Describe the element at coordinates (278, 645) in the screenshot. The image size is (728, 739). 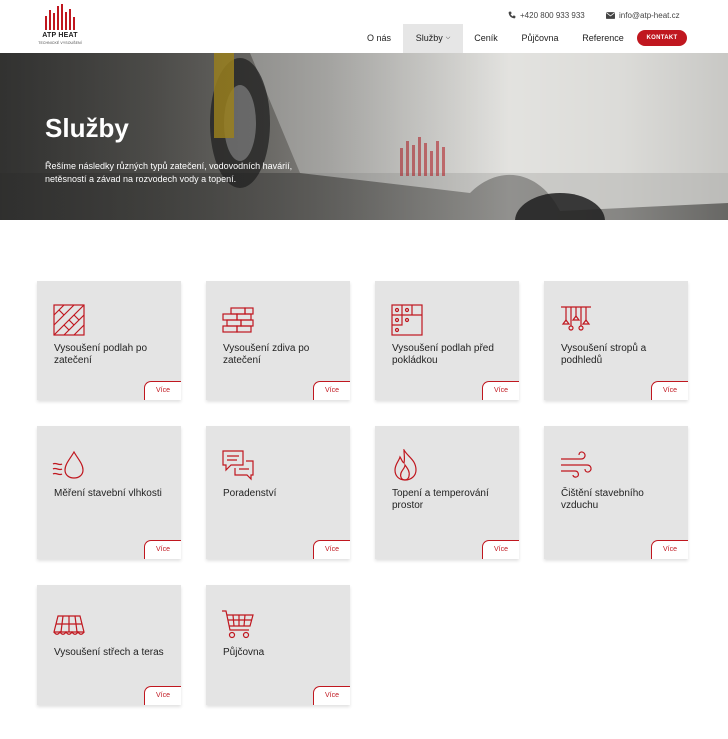
I see `service-card: Půjčovna Více` at that location.